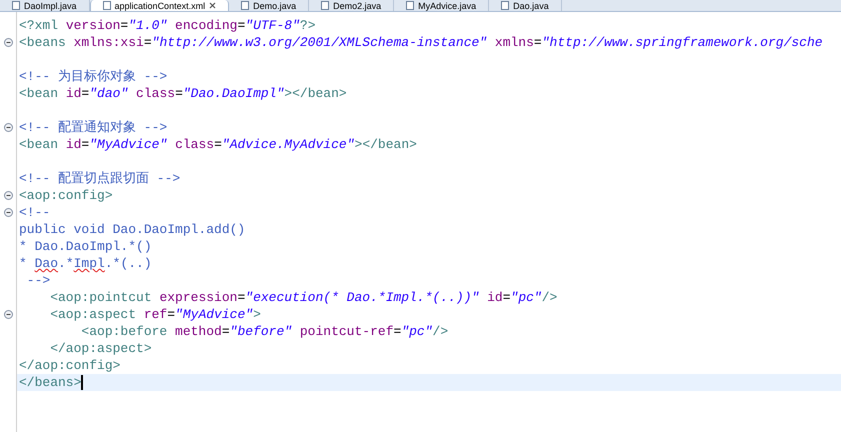 The width and height of the screenshot is (841, 432). I want to click on code-token: <aop:config>, so click(66, 195).